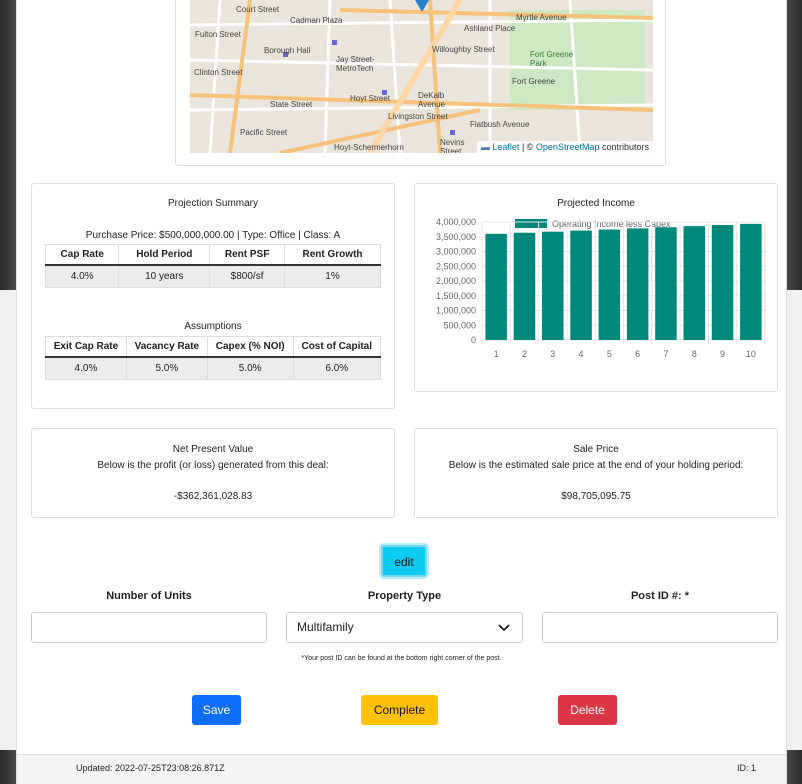 Image resolution: width=802 pixels, height=784 pixels. I want to click on map-label-state-street: State Street, so click(291, 104).